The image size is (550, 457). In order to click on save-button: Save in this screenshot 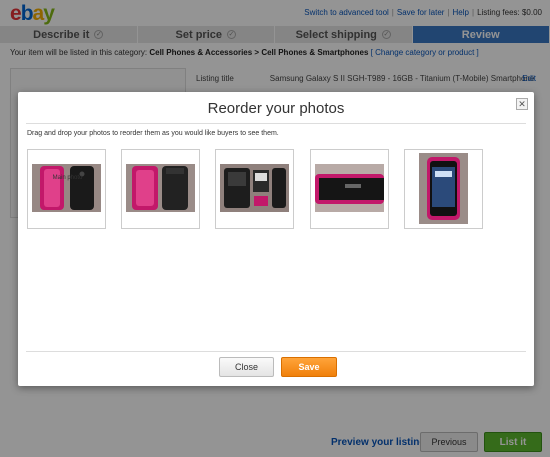, I will do `click(309, 367)`.